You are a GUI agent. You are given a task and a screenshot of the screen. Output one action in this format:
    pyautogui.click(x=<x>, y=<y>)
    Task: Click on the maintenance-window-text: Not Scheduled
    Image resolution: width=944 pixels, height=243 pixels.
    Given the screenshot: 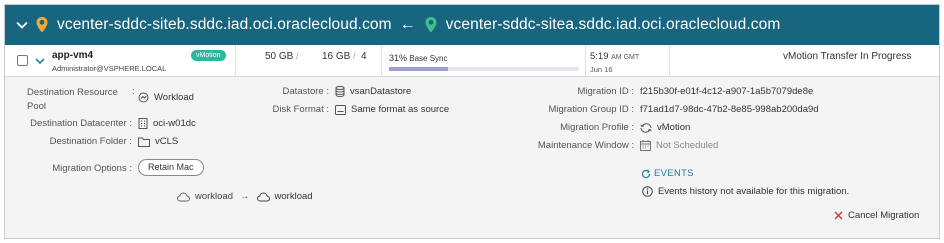 What is the action you would take?
    pyautogui.click(x=687, y=145)
    